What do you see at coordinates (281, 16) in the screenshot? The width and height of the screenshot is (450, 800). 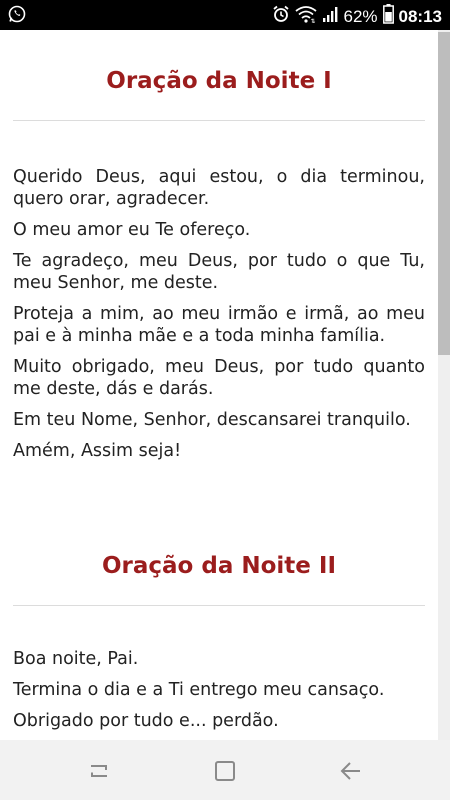 I see `alarm-icon` at bounding box center [281, 16].